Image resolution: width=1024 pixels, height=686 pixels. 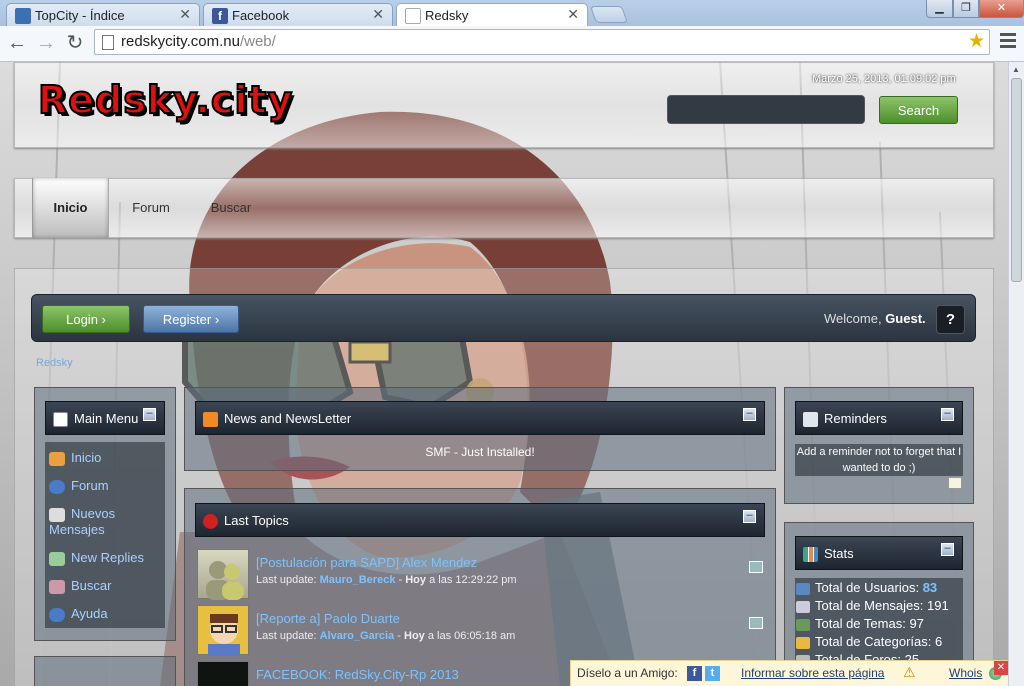 What do you see at coordinates (328, 618) in the screenshot?
I see `topic-title-link: [Reporte a] Paolo Duarte` at bounding box center [328, 618].